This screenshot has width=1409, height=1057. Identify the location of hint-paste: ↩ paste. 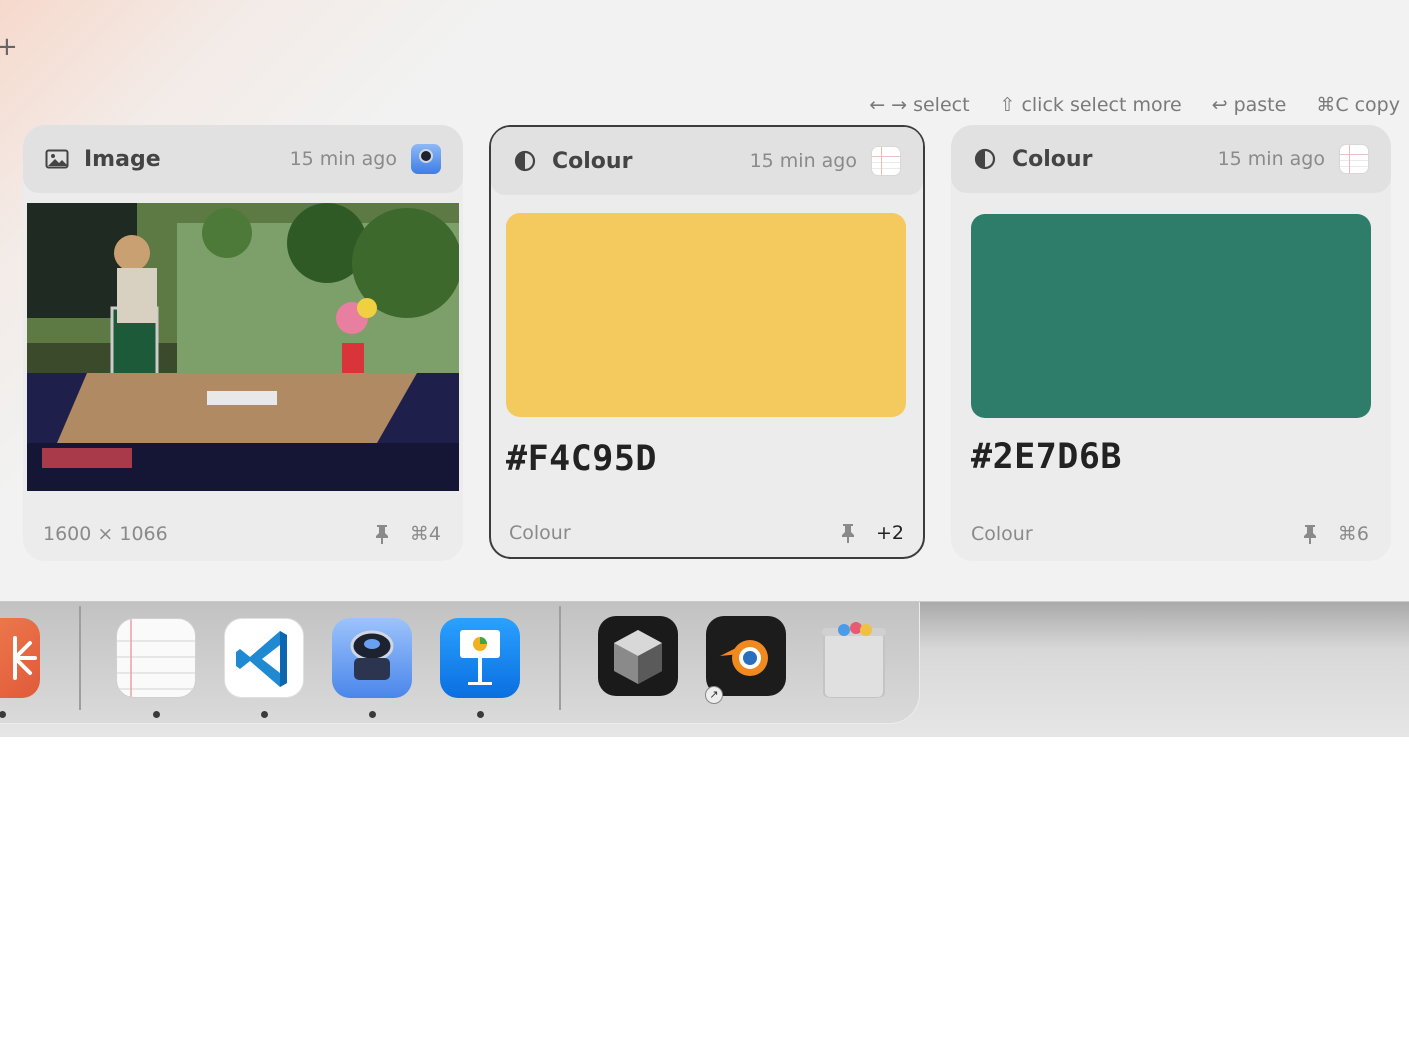
(1249, 105).